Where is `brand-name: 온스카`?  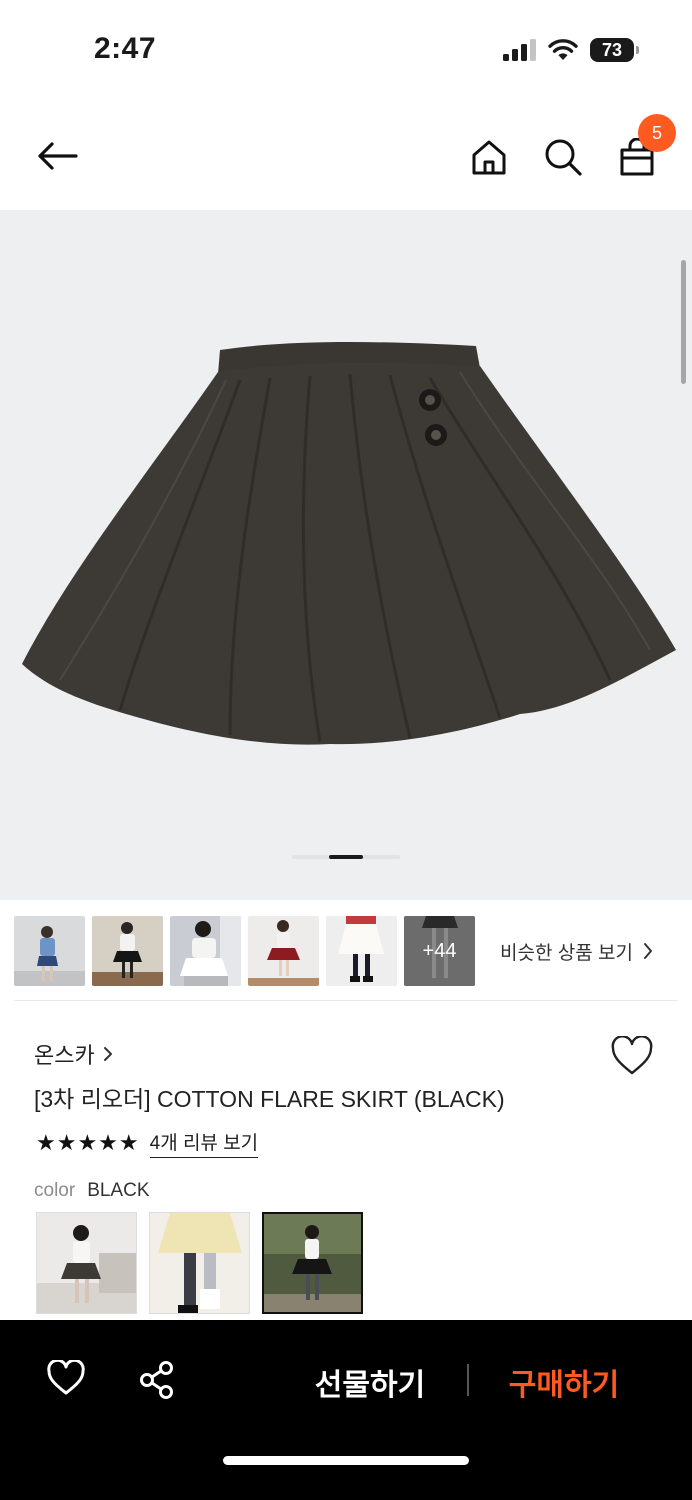 brand-name: 온스카 is located at coordinates (64, 1055).